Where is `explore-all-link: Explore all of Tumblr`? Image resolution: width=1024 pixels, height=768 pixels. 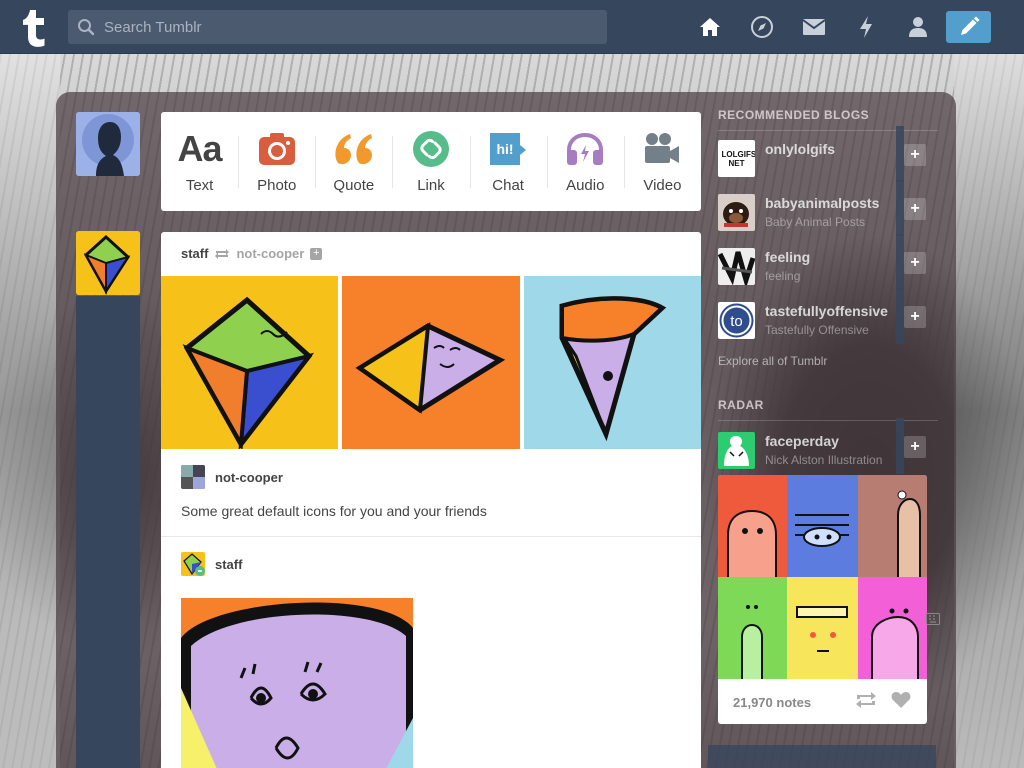
explore-all-link: Explore all of Tumblr is located at coordinates (772, 361).